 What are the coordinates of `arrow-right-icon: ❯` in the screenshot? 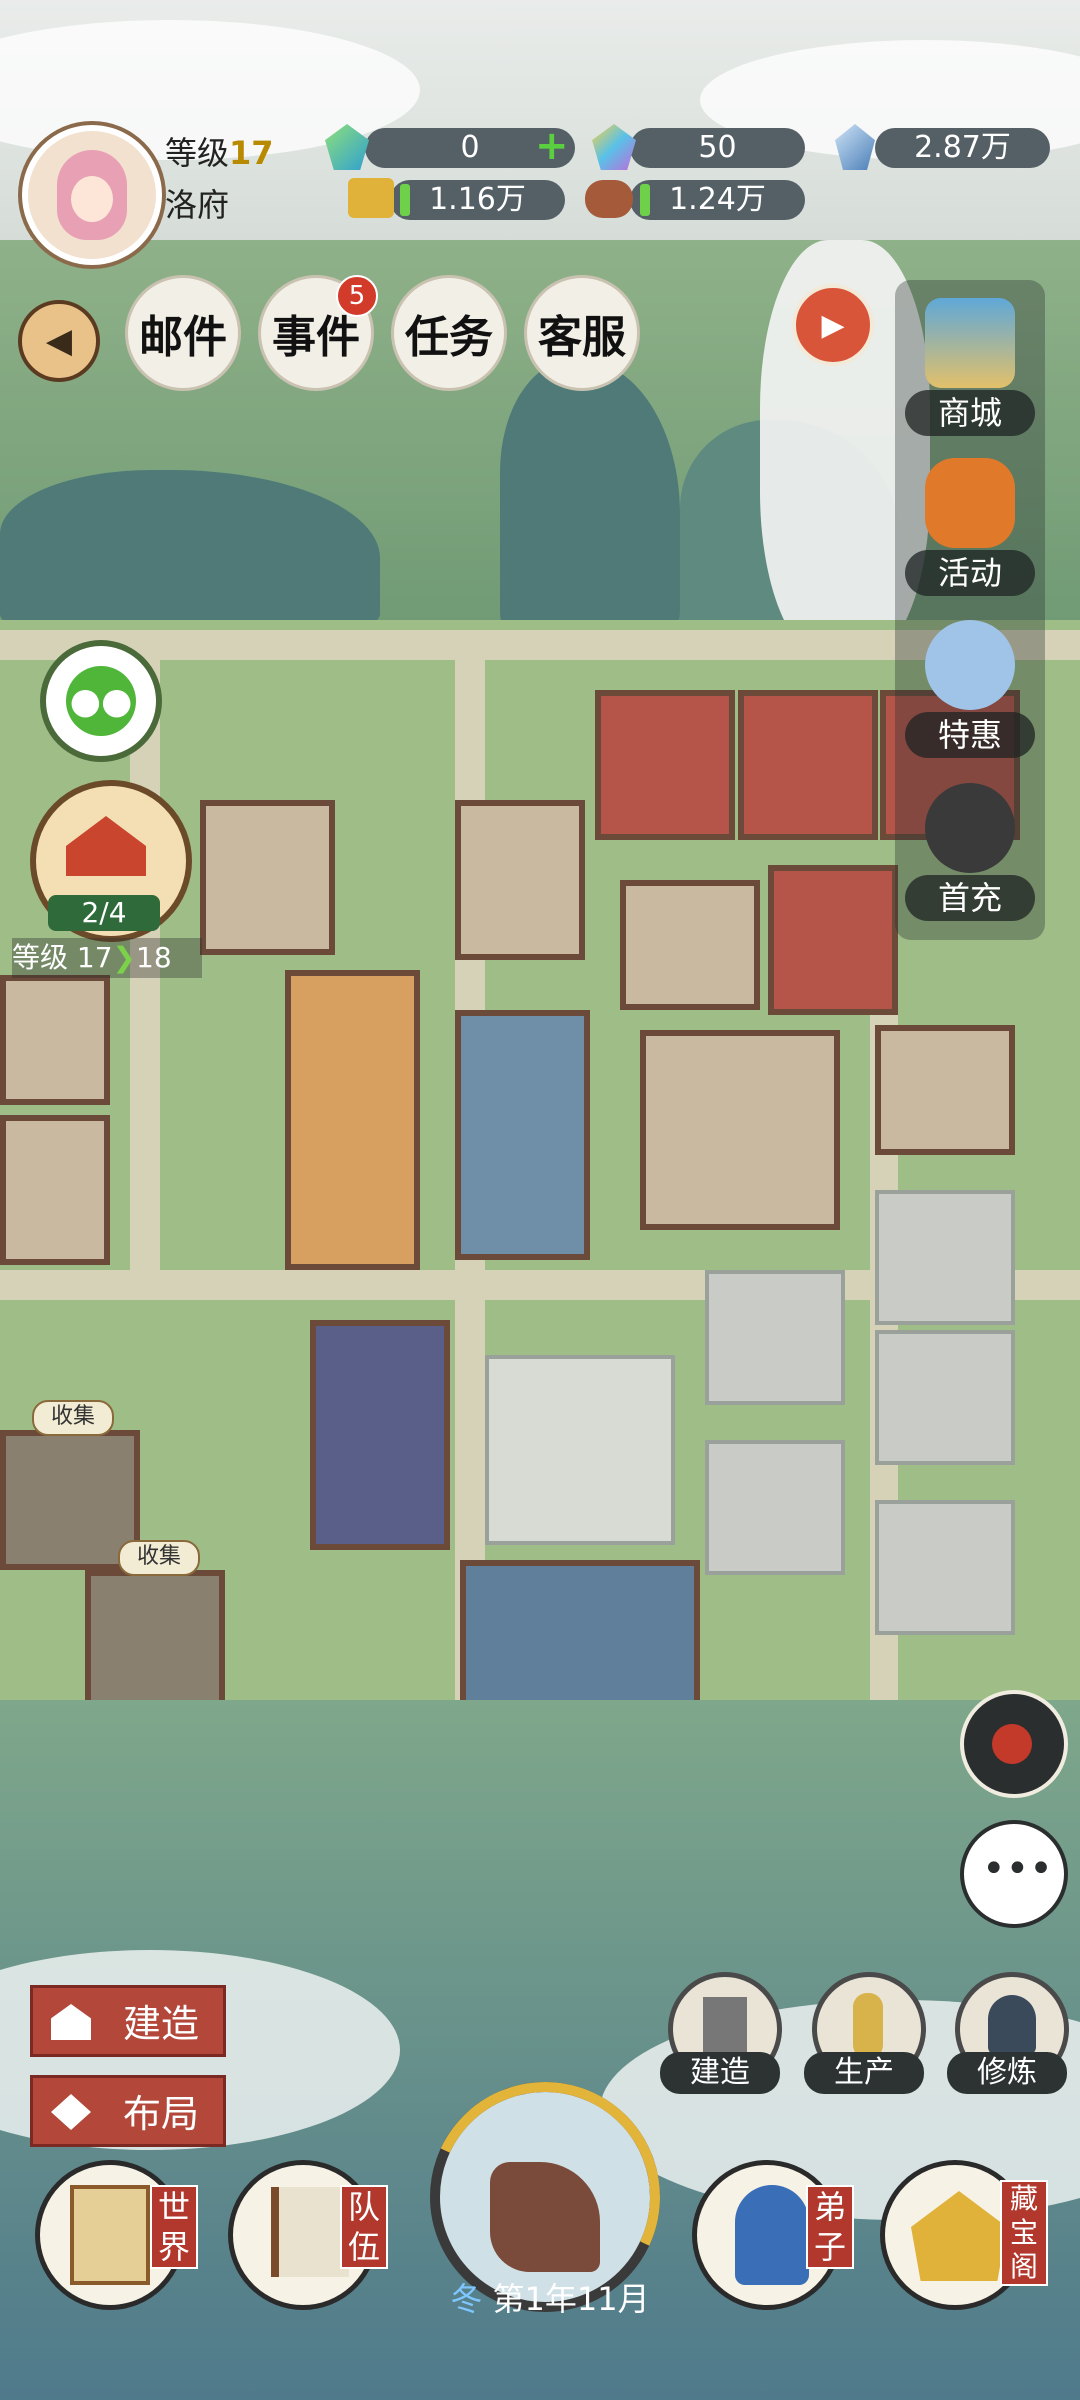 It's located at (124, 957).